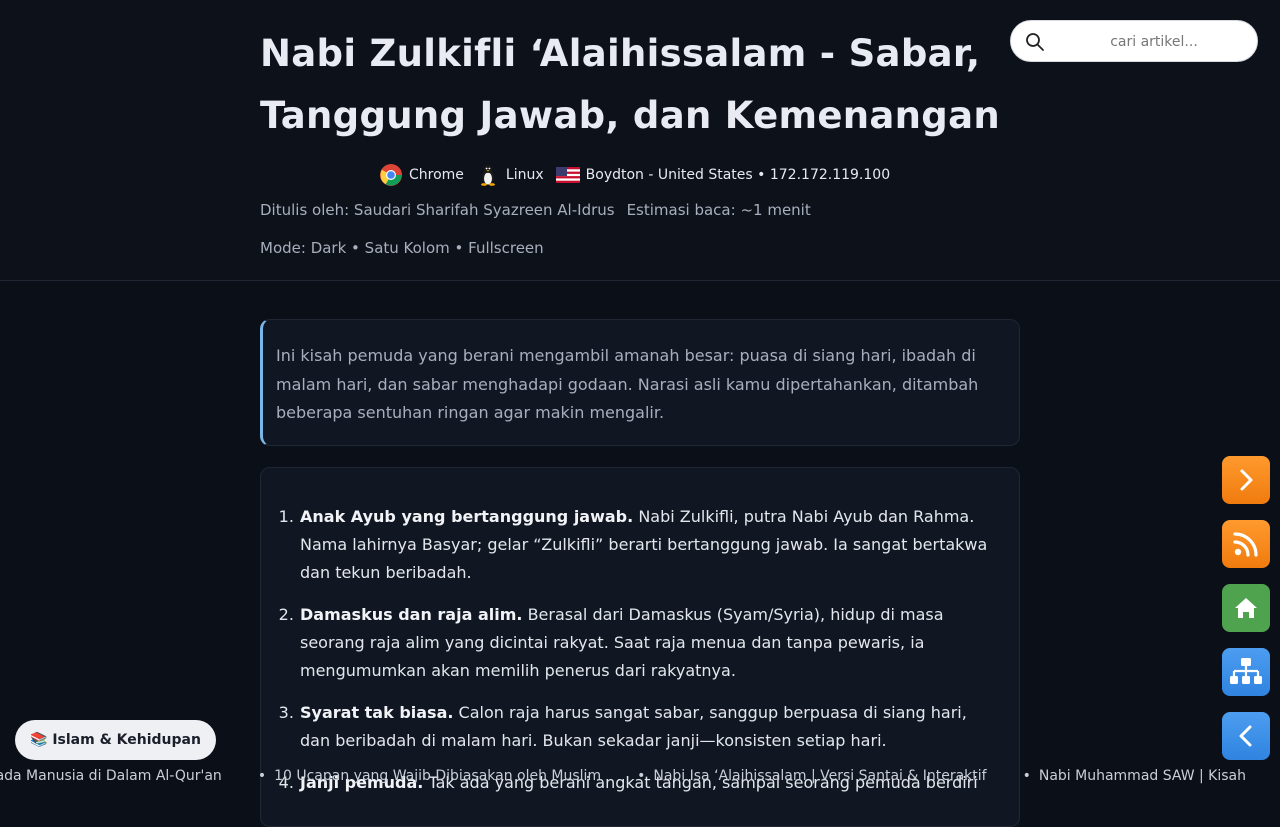 The height and width of the screenshot is (827, 1280). Describe the element at coordinates (126, 740) in the screenshot. I see `category-label: Islam & Kehidupan` at that location.